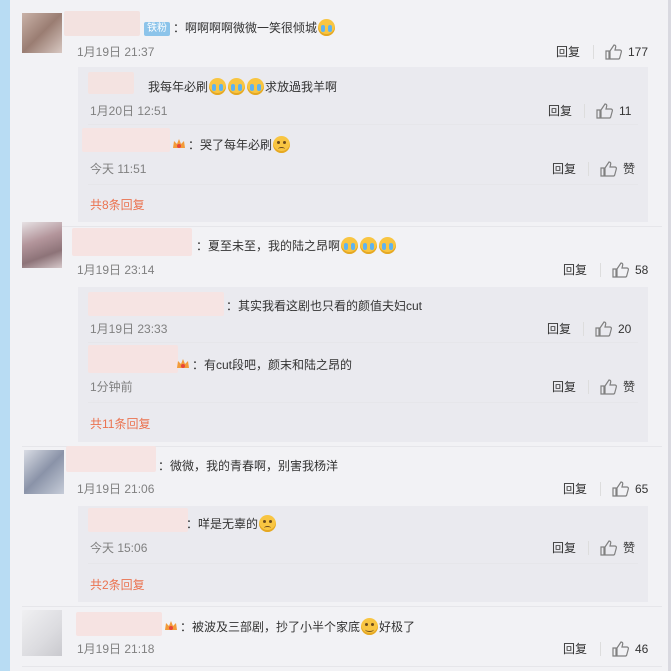  Describe the element at coordinates (240, 28) in the screenshot. I see `comment-text: 铁粉 ：啊啊啊啊微微一笑很倾城` at that location.